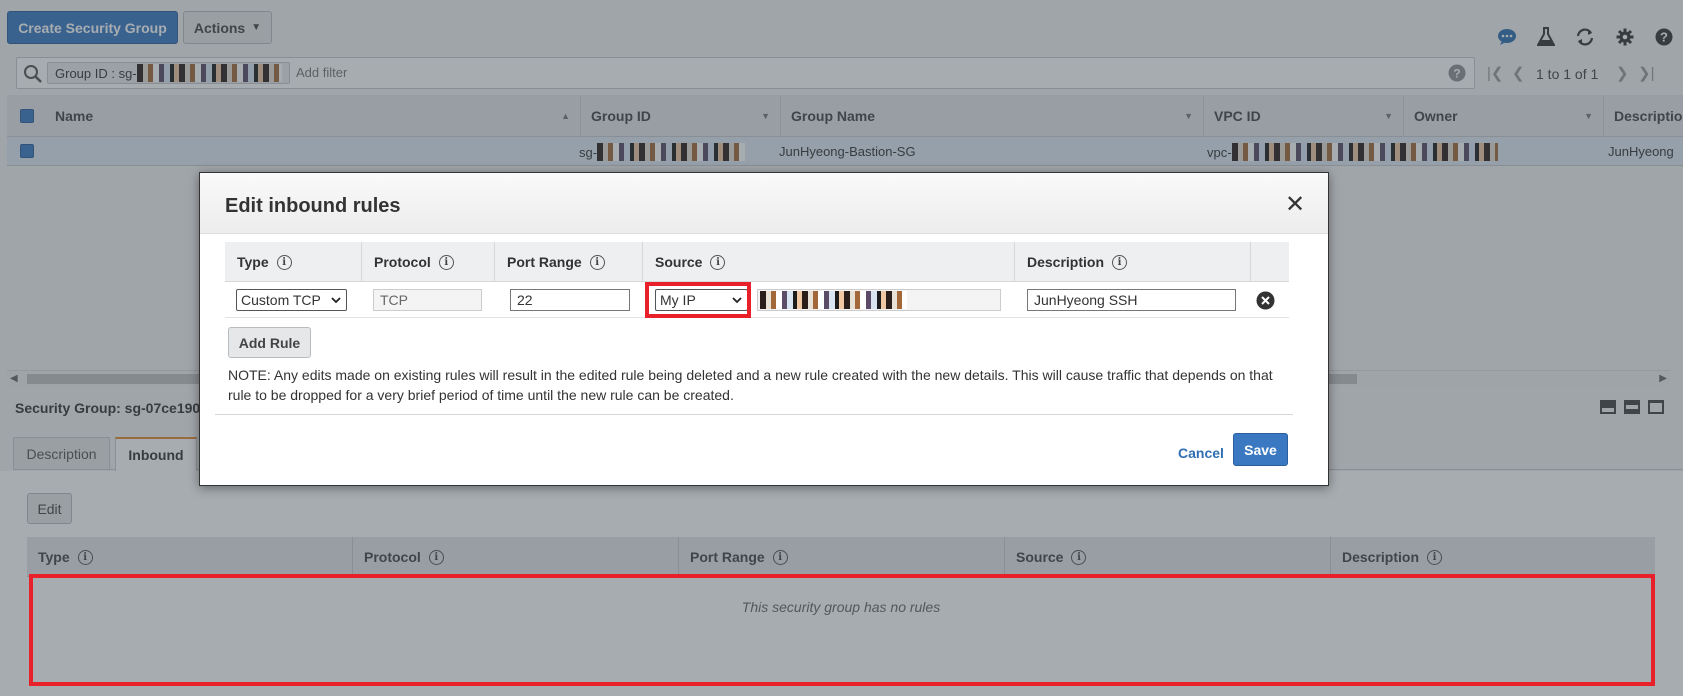 The width and height of the screenshot is (1683, 696). Describe the element at coordinates (1295, 205) in the screenshot. I see `close-icon: ✕` at that location.